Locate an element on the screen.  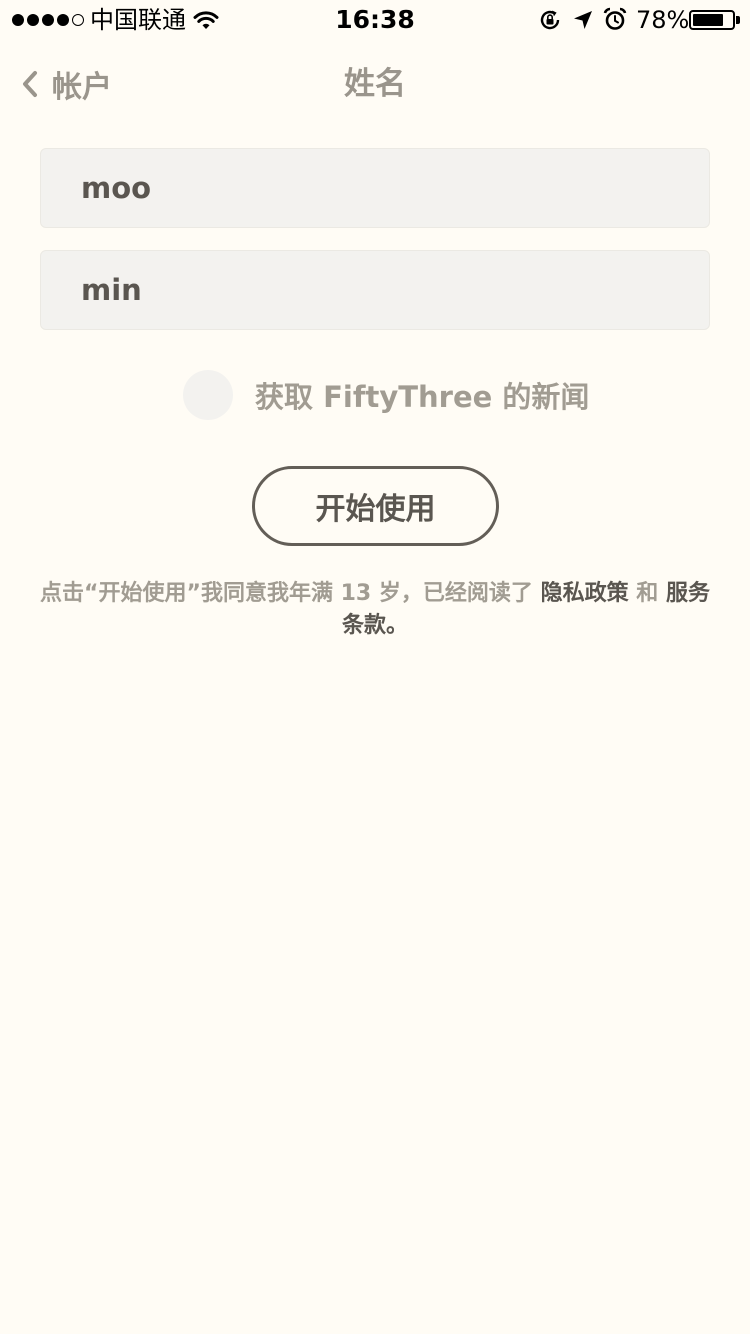
battery-body is located at coordinates (712, 20).